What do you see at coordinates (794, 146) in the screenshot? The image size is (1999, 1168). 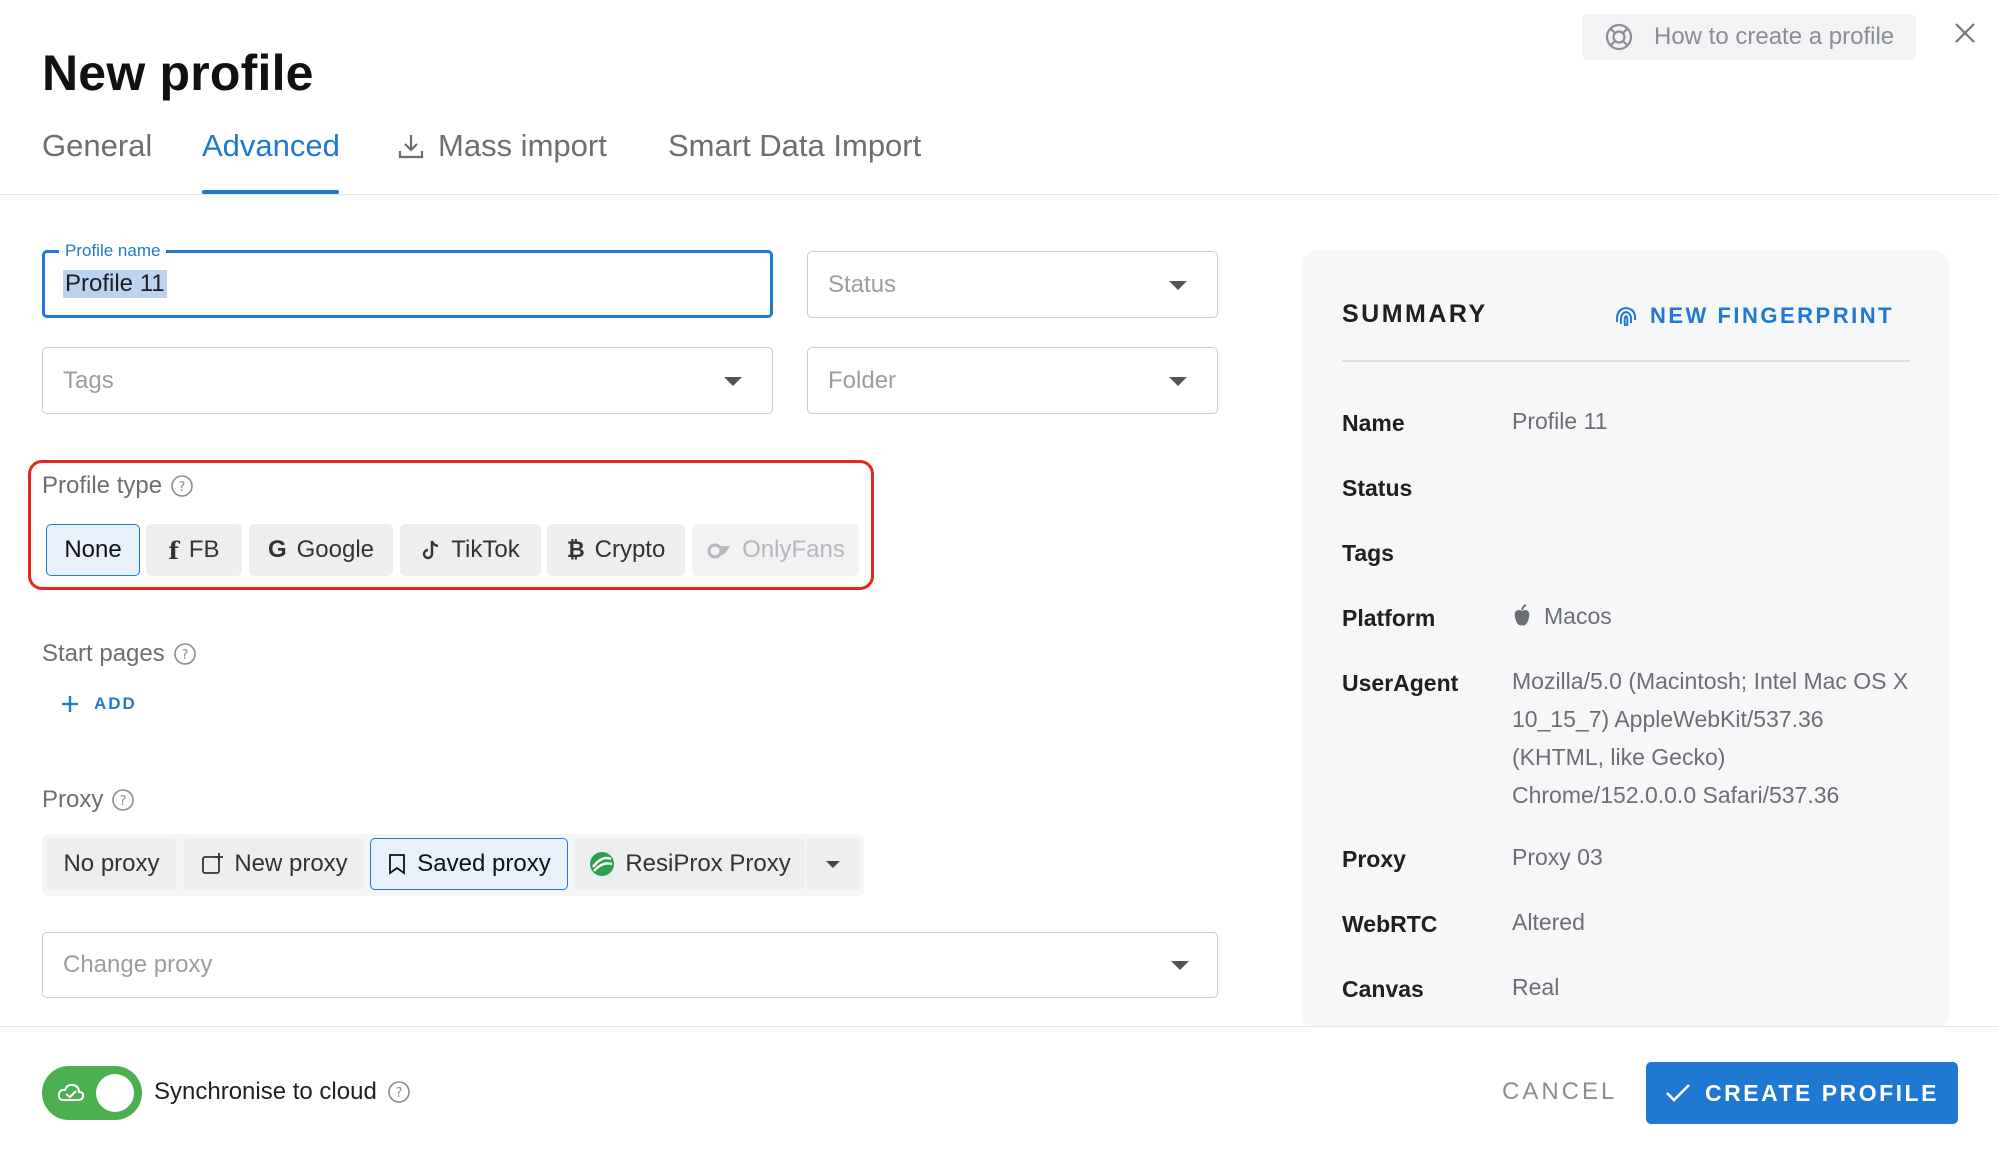 I see `tab-smart-data-import: Smart Data Import` at bounding box center [794, 146].